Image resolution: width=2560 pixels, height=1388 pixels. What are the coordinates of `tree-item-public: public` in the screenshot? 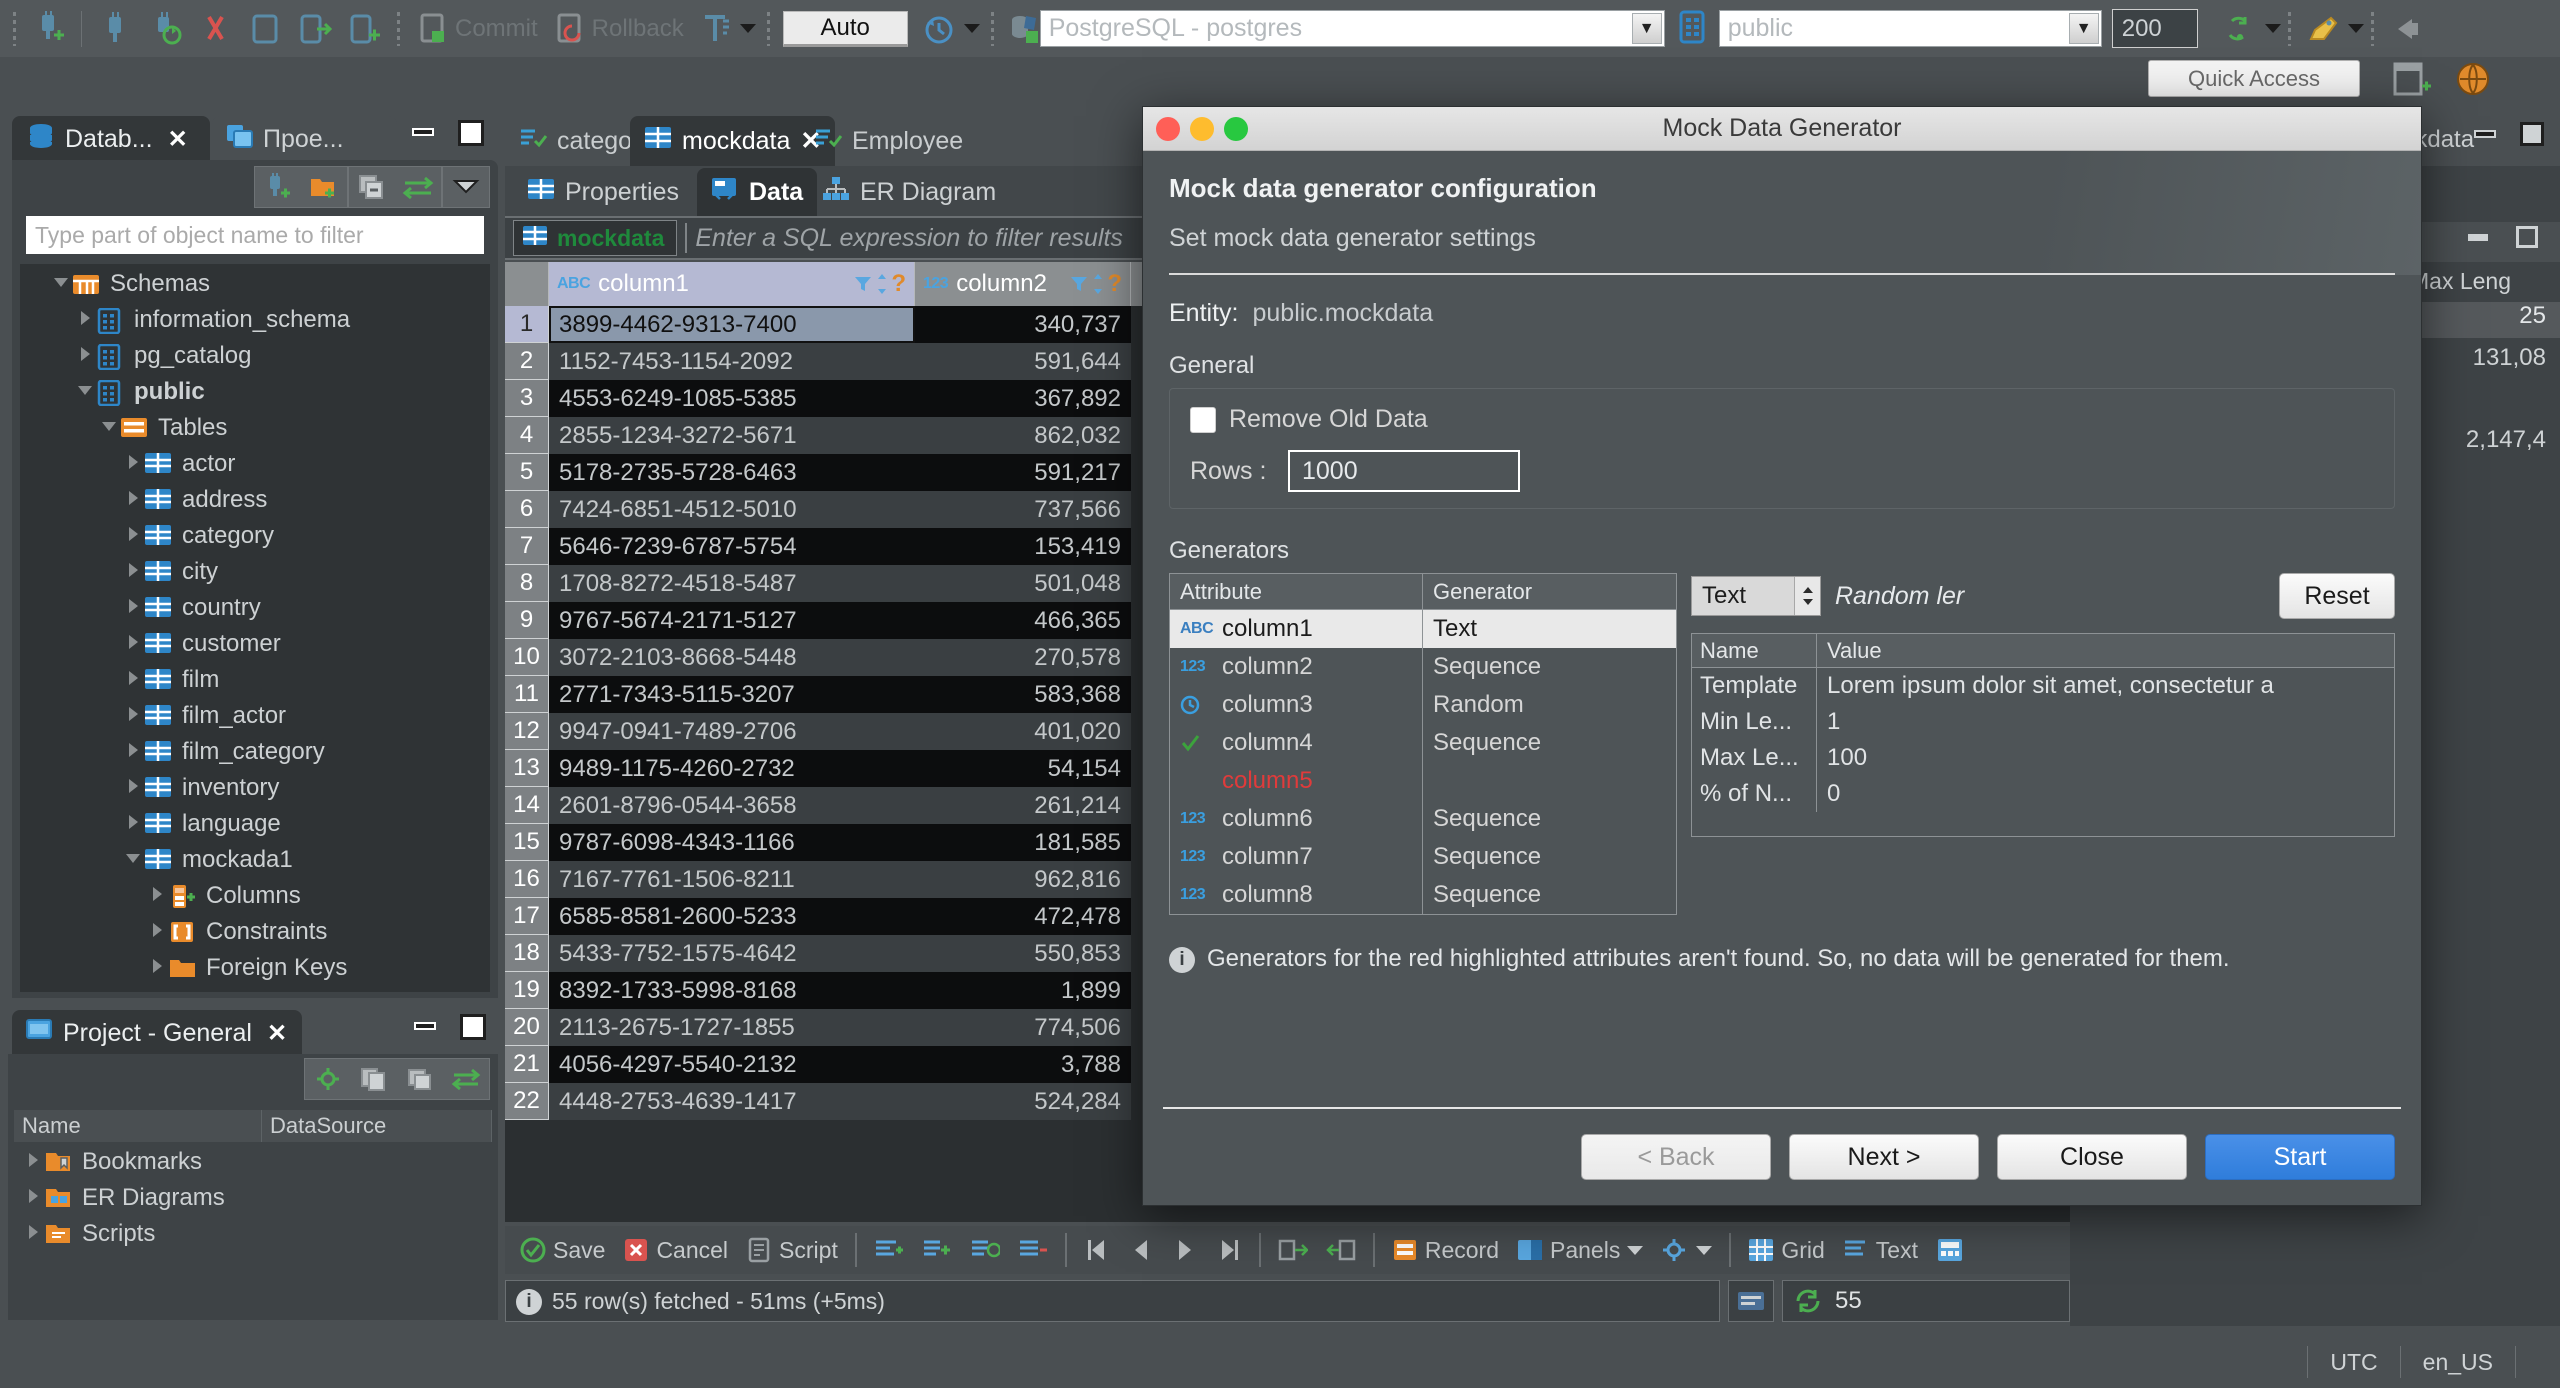 It's located at (255, 392).